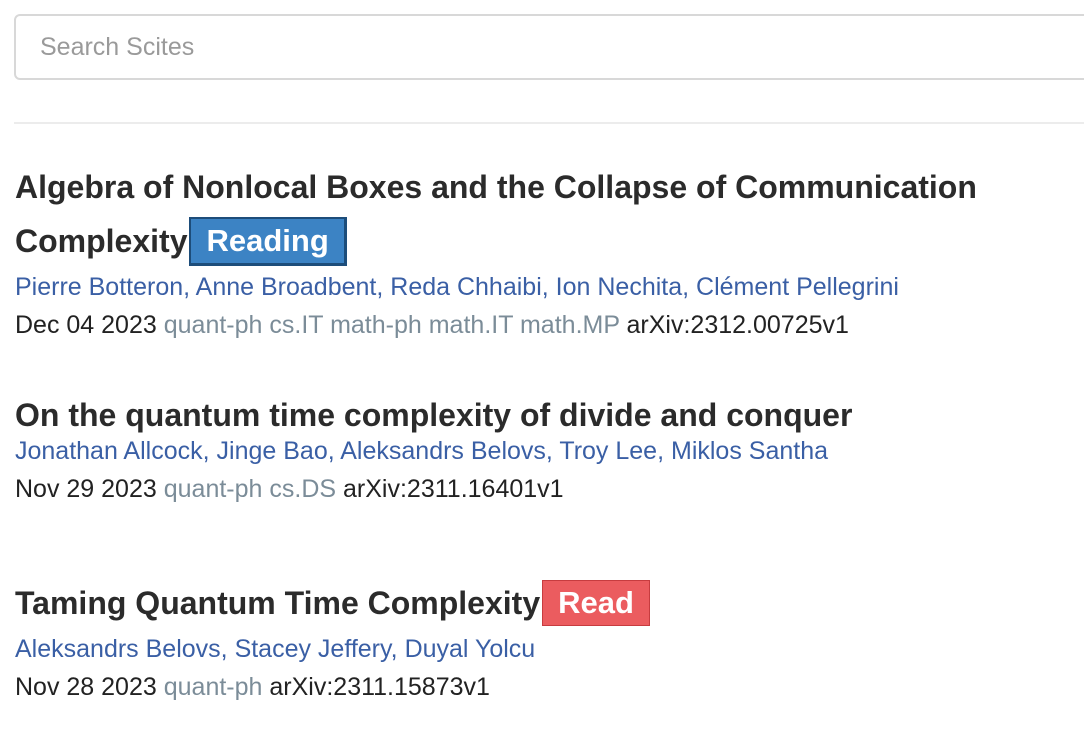  What do you see at coordinates (608, 451) in the screenshot?
I see `author-link: Troy Lee` at bounding box center [608, 451].